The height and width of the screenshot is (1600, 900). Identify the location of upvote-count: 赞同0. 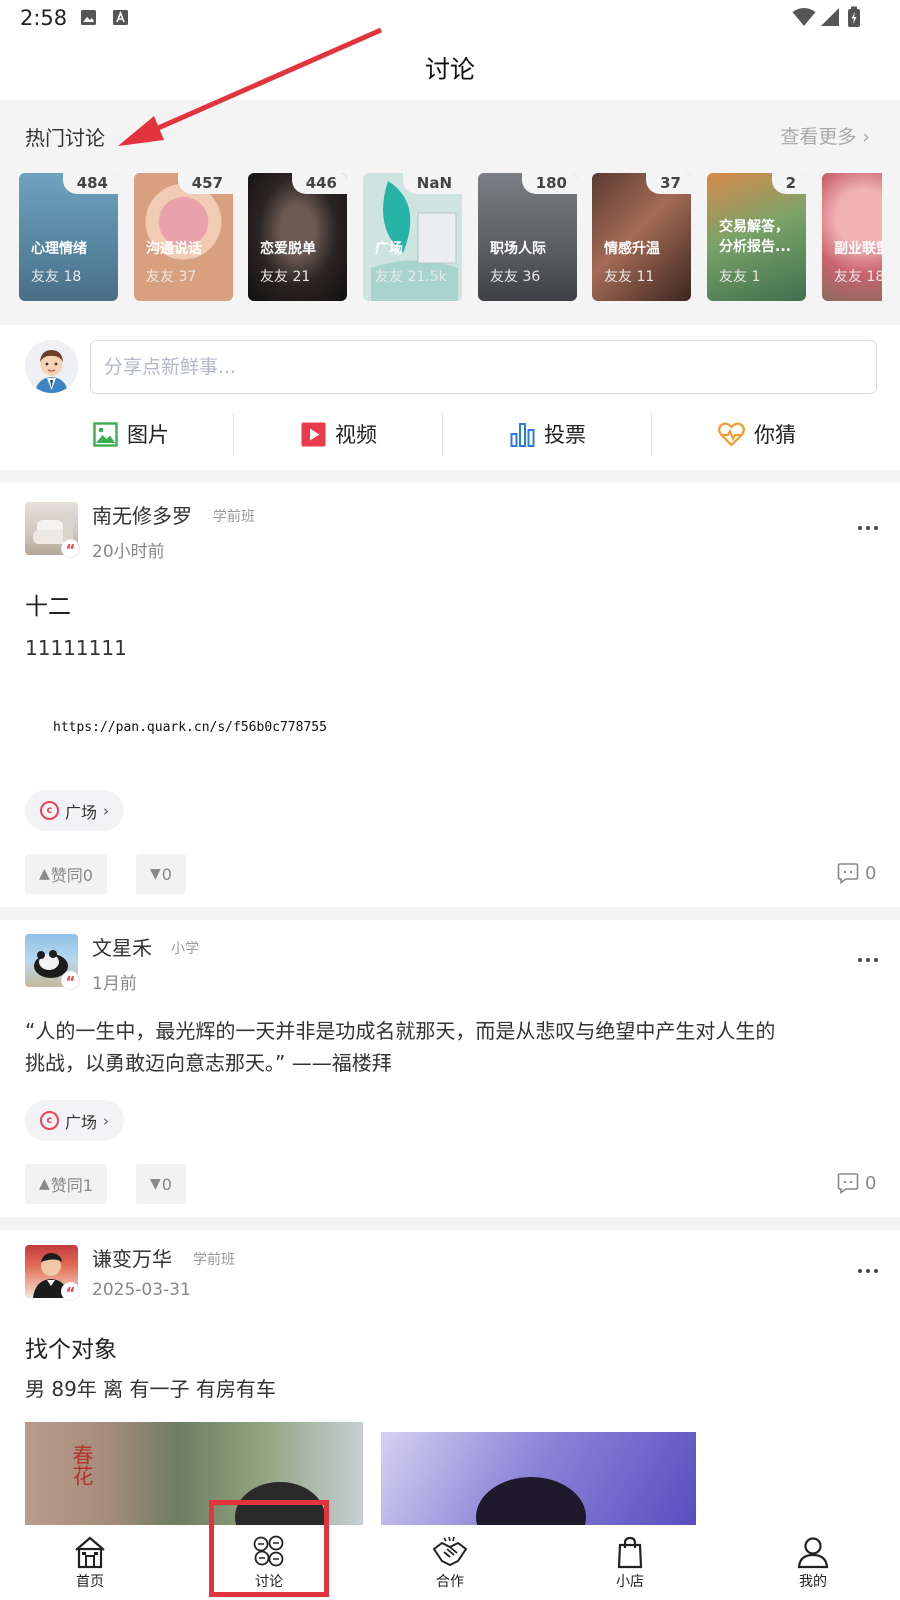
(71, 875).